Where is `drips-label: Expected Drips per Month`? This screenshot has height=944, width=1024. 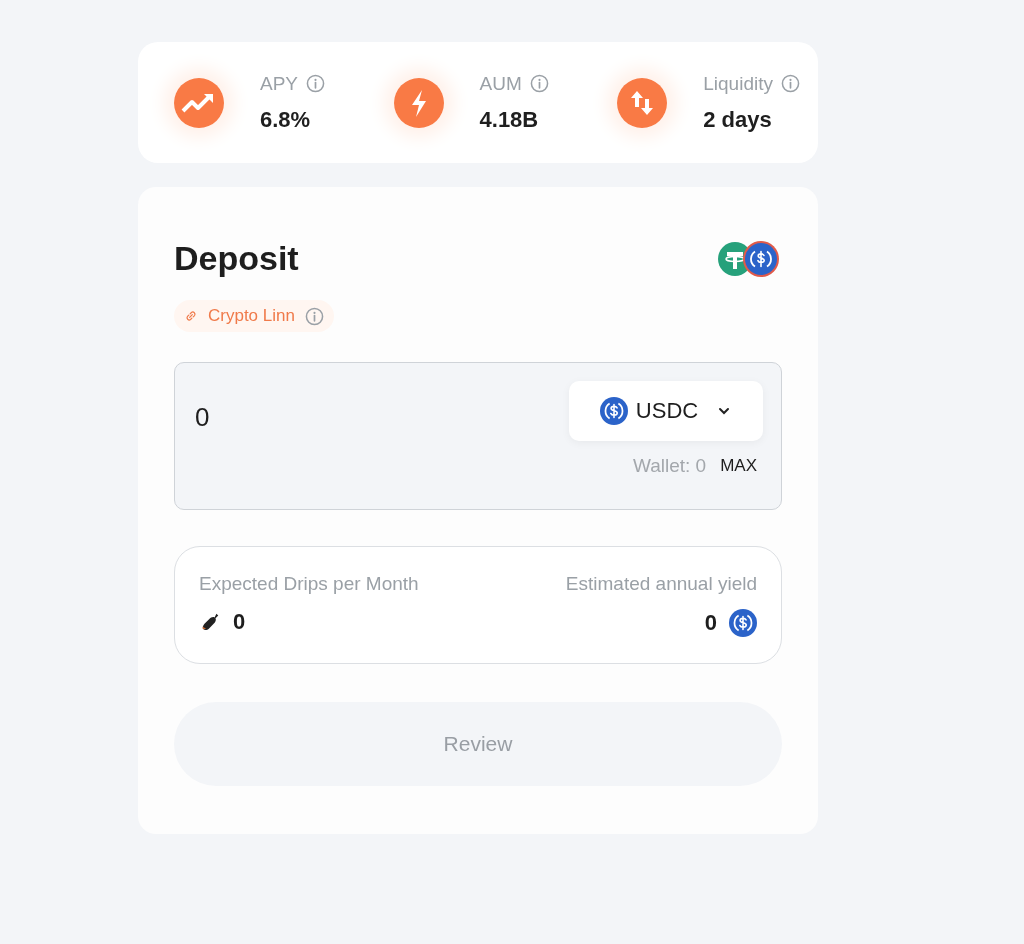
drips-label: Expected Drips per Month is located at coordinates (309, 584).